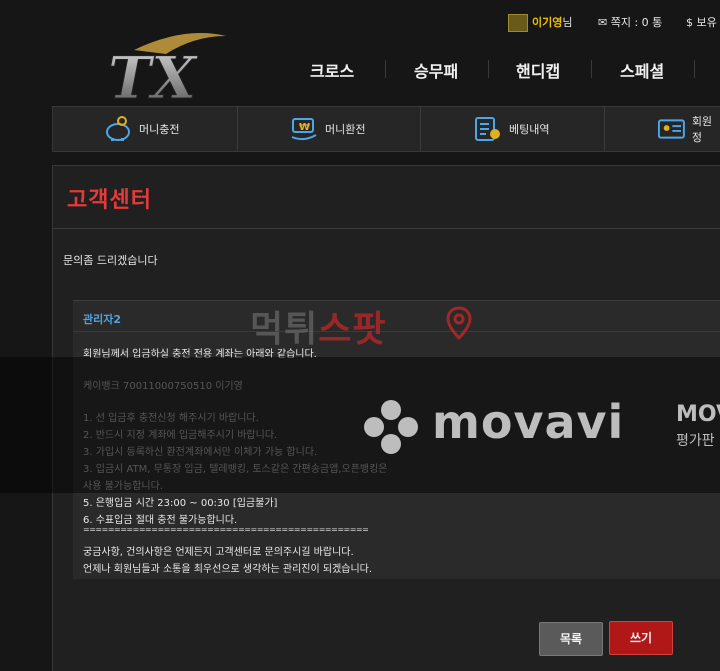  I want to click on subnav-money-exchange: ₩ 머니환전, so click(327, 129).